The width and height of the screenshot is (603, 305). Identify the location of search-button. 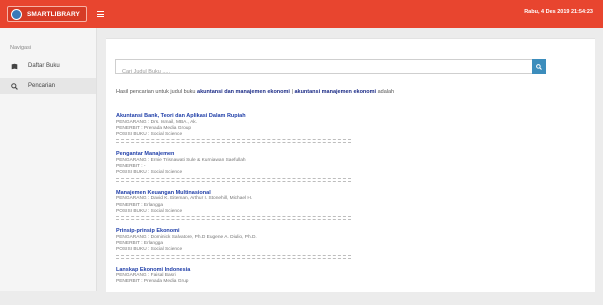
(539, 66).